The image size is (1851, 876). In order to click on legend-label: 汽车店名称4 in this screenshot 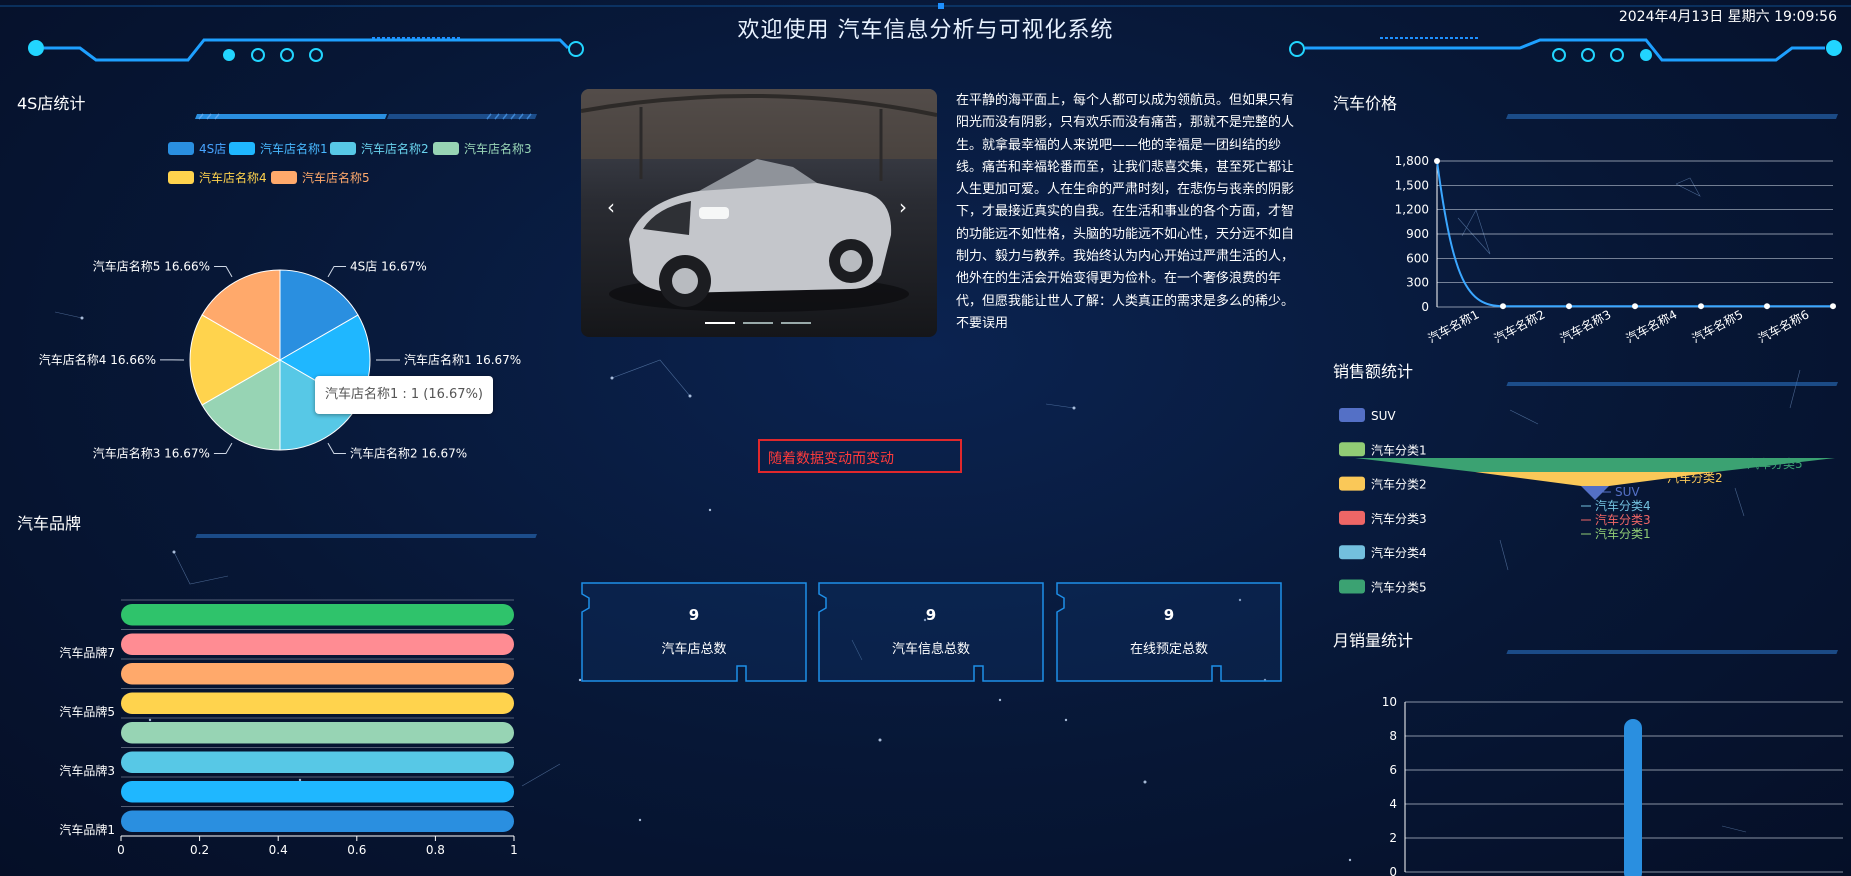, I will do `click(233, 177)`.